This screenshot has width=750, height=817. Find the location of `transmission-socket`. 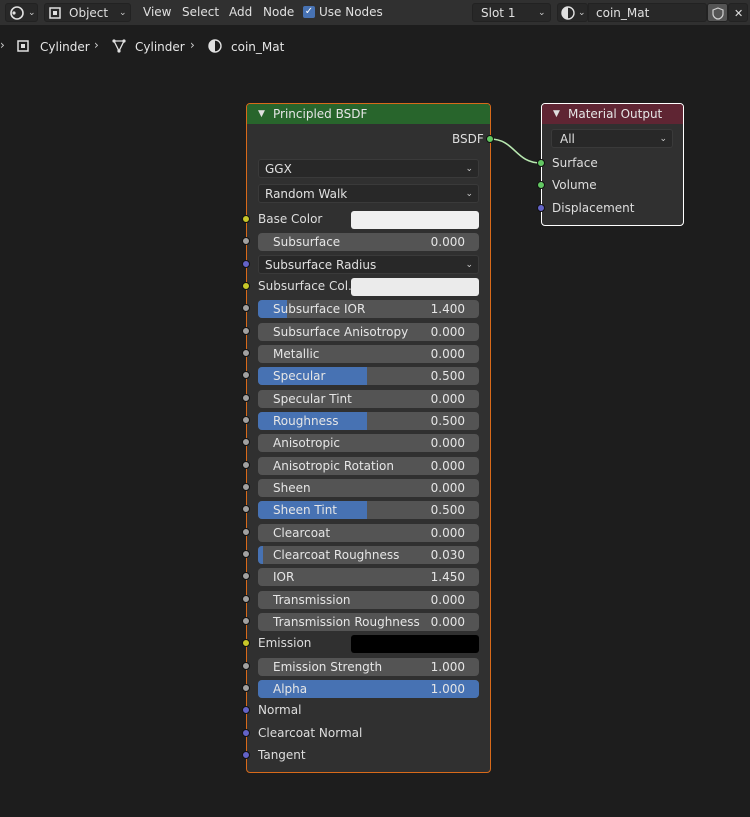

transmission-socket is located at coordinates (246, 599).